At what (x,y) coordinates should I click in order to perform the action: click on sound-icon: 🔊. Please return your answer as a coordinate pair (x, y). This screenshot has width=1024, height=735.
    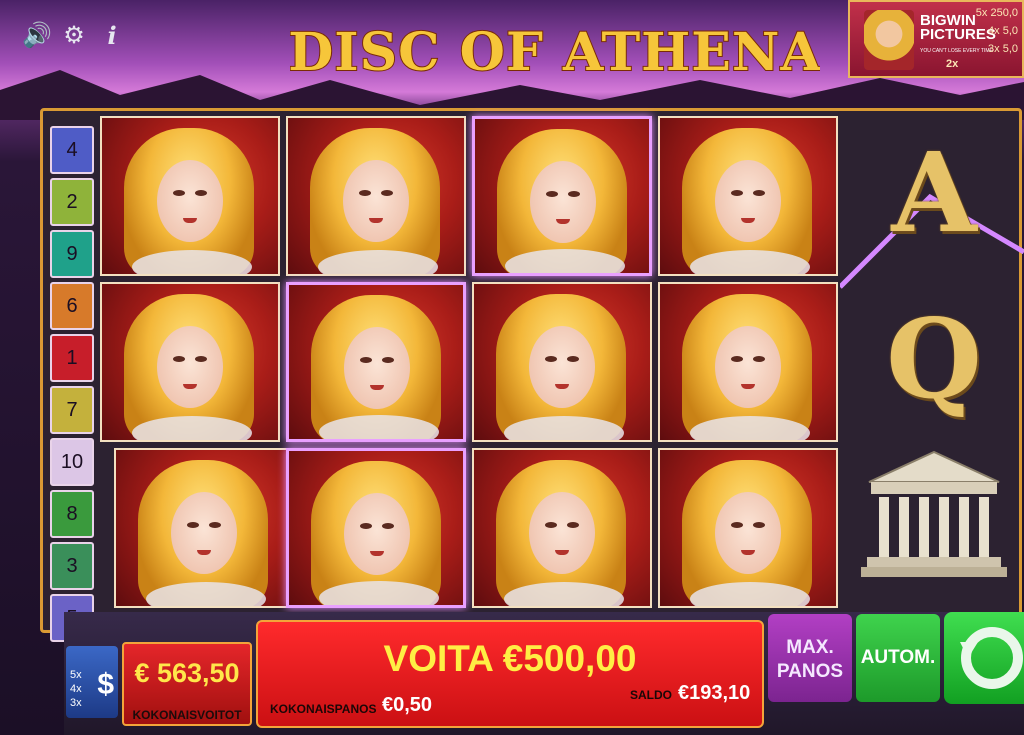
    Looking at the image, I should click on (37, 36).